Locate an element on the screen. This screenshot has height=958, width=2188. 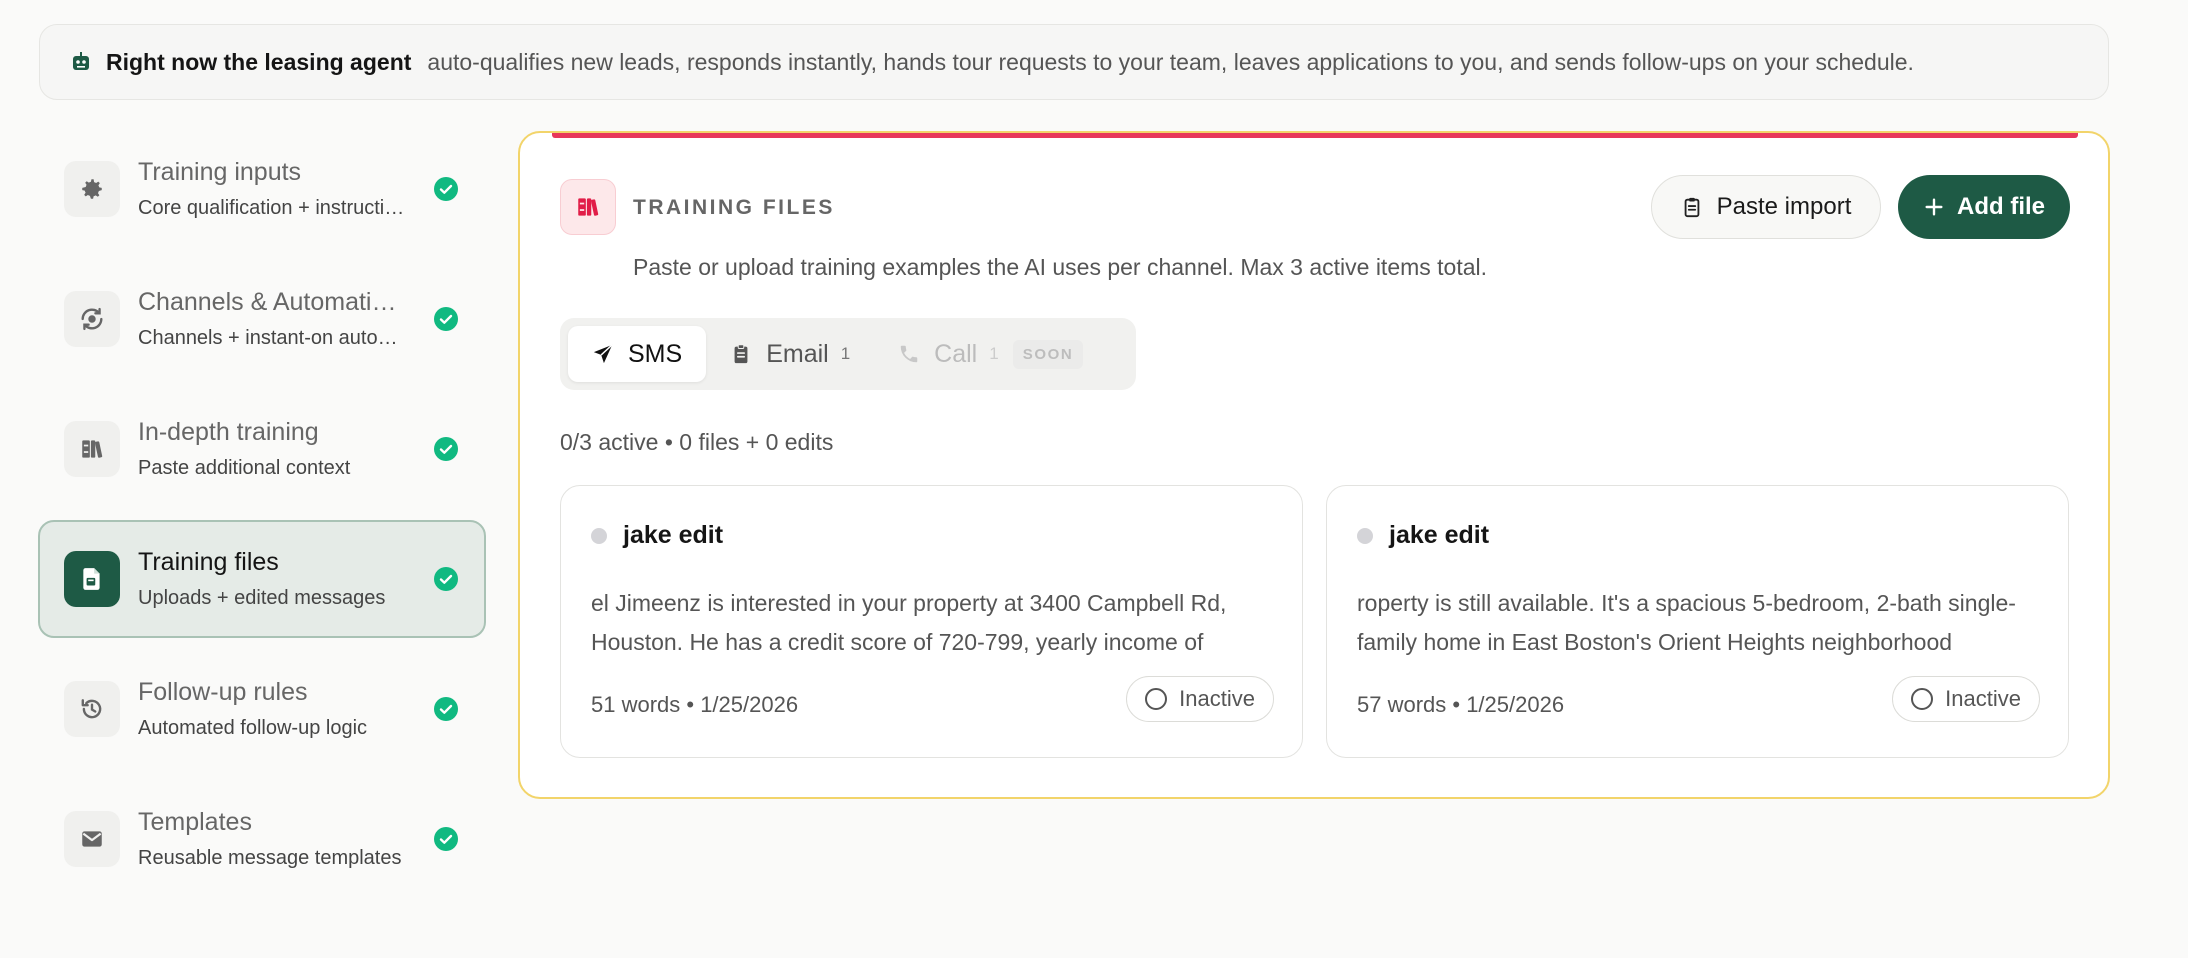
file-icon is located at coordinates (92, 579).